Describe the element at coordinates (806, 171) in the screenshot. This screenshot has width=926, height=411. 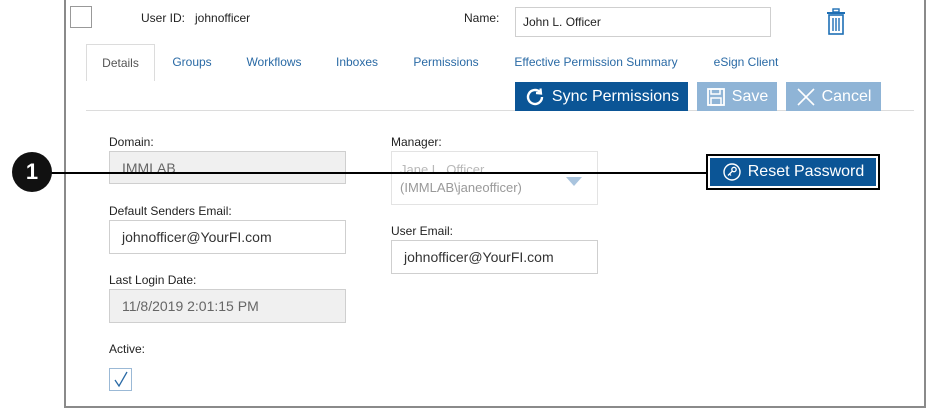
I see `reset-password-label: Reset Password` at that location.